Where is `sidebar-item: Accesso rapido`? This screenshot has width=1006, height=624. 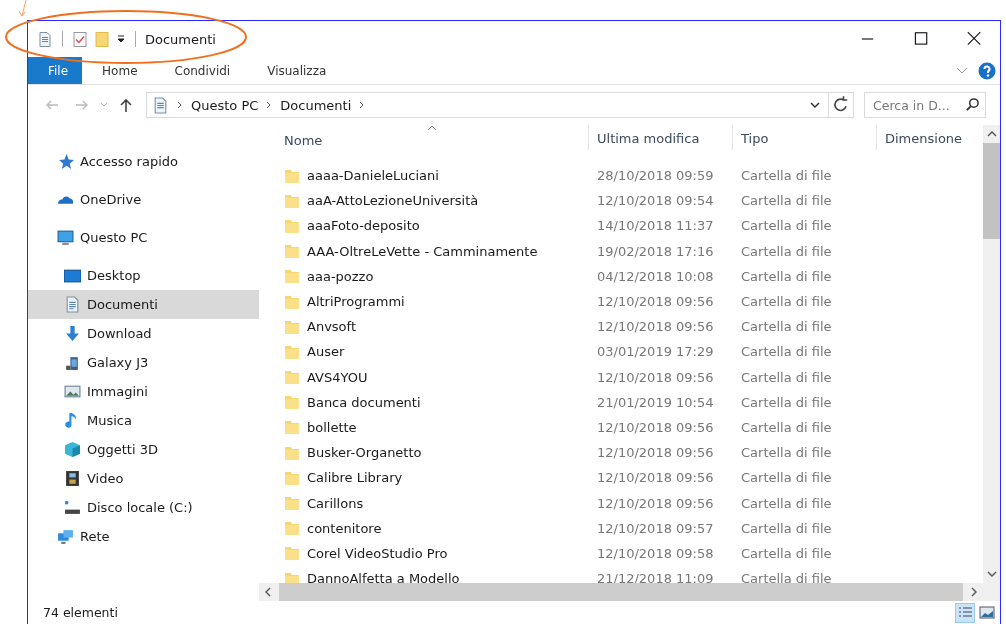 sidebar-item: Accesso rapido is located at coordinates (143, 161).